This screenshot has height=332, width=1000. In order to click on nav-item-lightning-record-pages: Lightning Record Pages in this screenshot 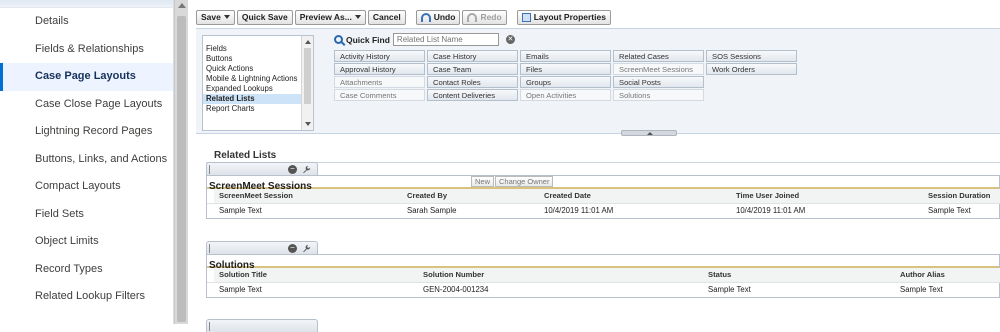, I will do `click(86, 132)`.